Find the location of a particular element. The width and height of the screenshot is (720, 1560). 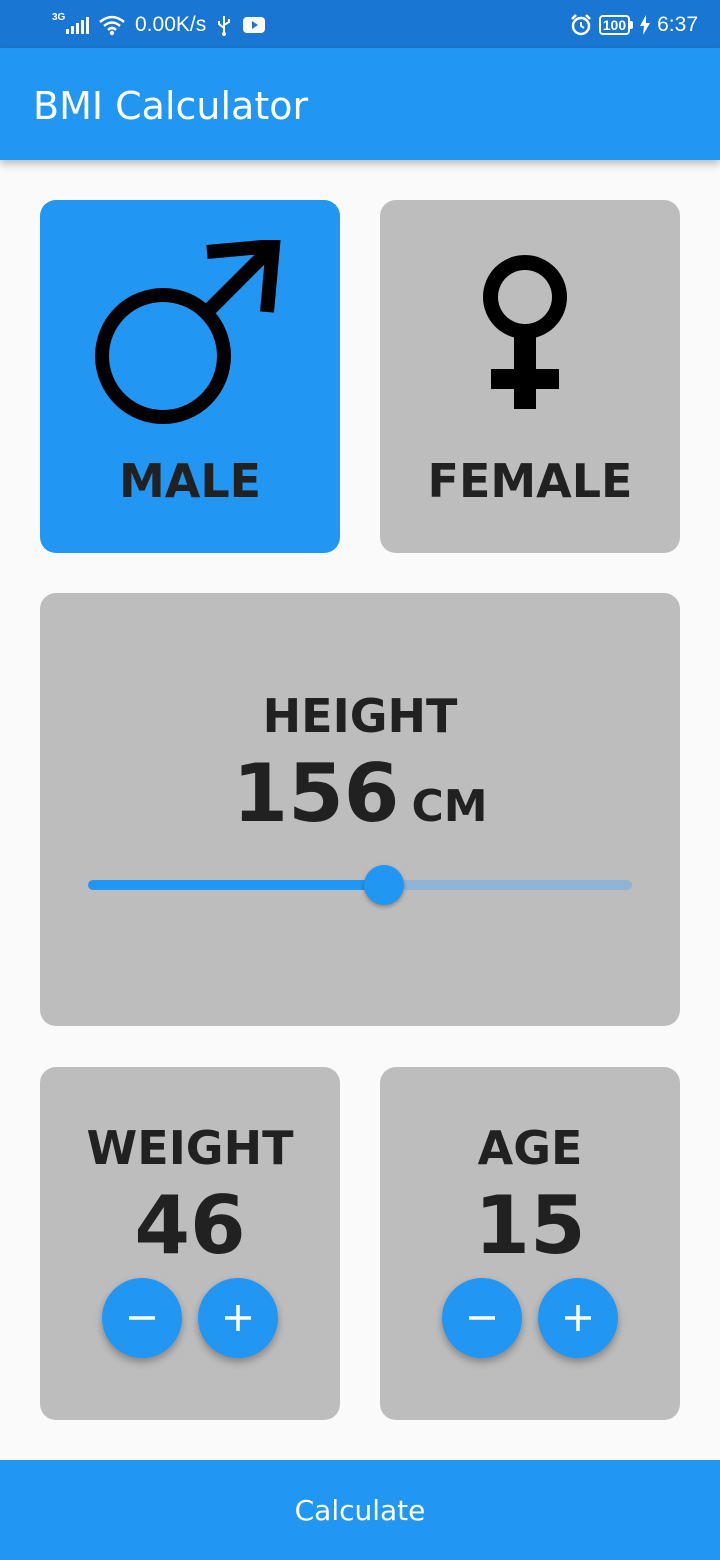

calculate-label: Calculate is located at coordinates (360, 1510).